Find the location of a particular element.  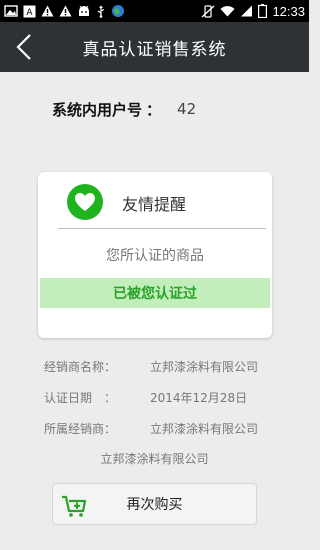

buy-again-label: 再次购买 is located at coordinates (154, 505).